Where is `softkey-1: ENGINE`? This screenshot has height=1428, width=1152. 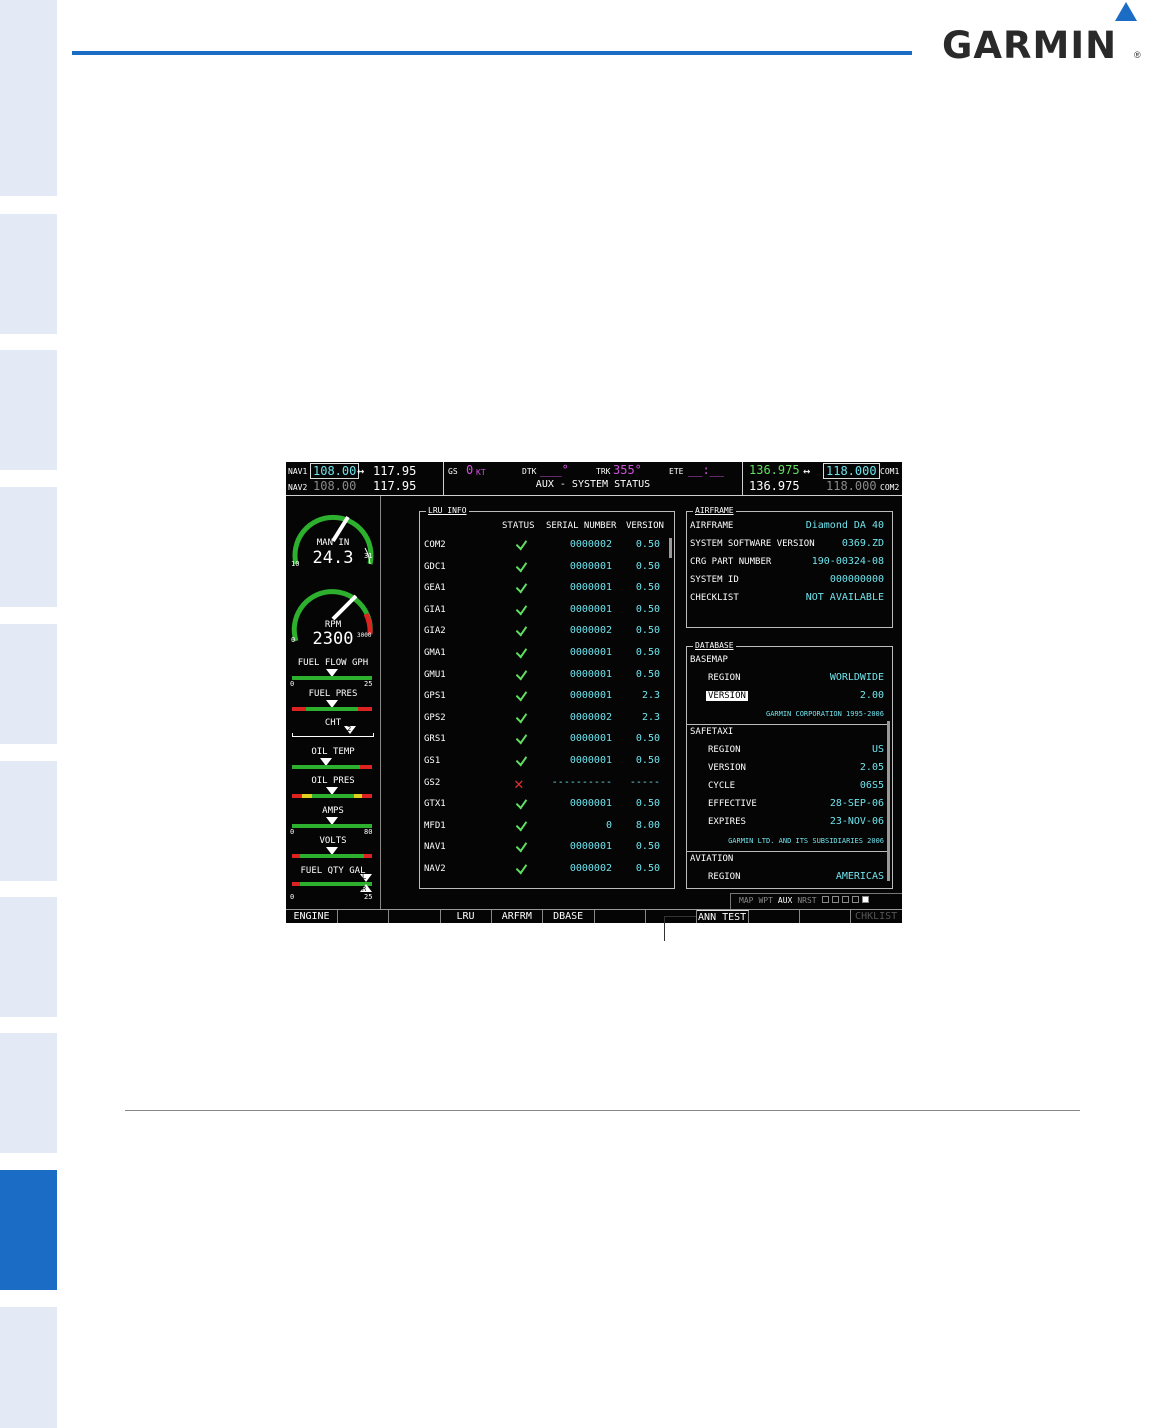
softkey-1: ENGINE is located at coordinates (312, 916).